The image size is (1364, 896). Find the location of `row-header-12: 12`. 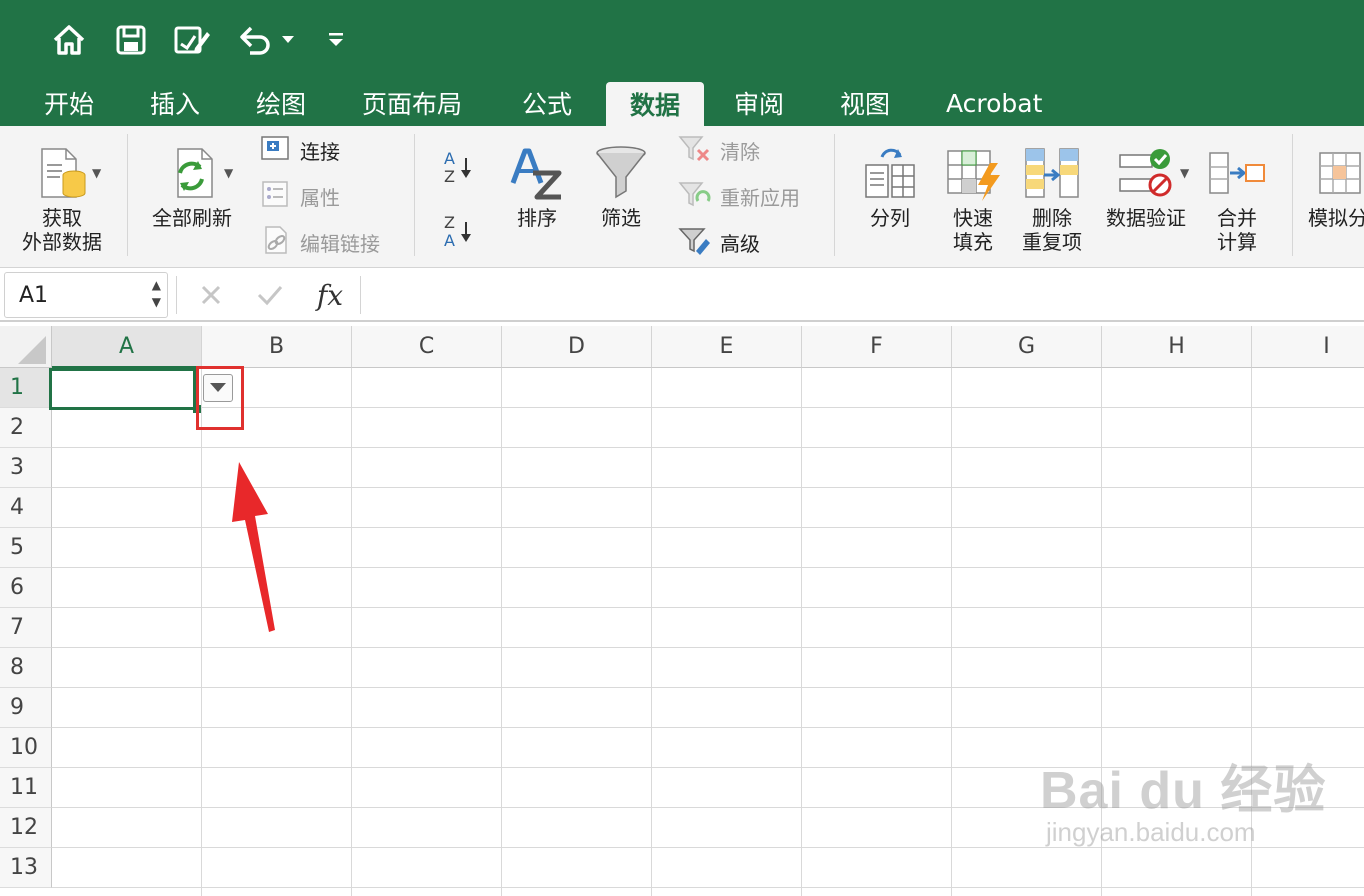

row-header-12: 12 is located at coordinates (26, 828).